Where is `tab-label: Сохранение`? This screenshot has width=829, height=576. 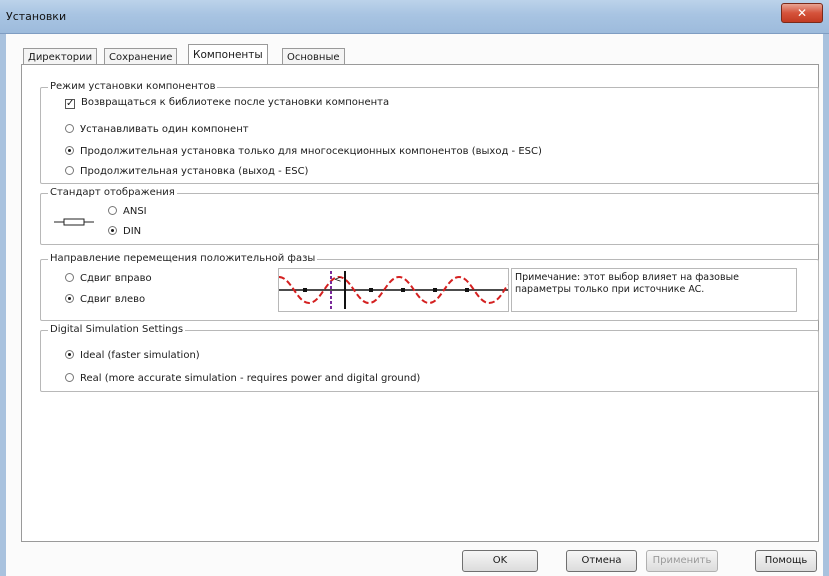 tab-label: Сохранение is located at coordinates (141, 57).